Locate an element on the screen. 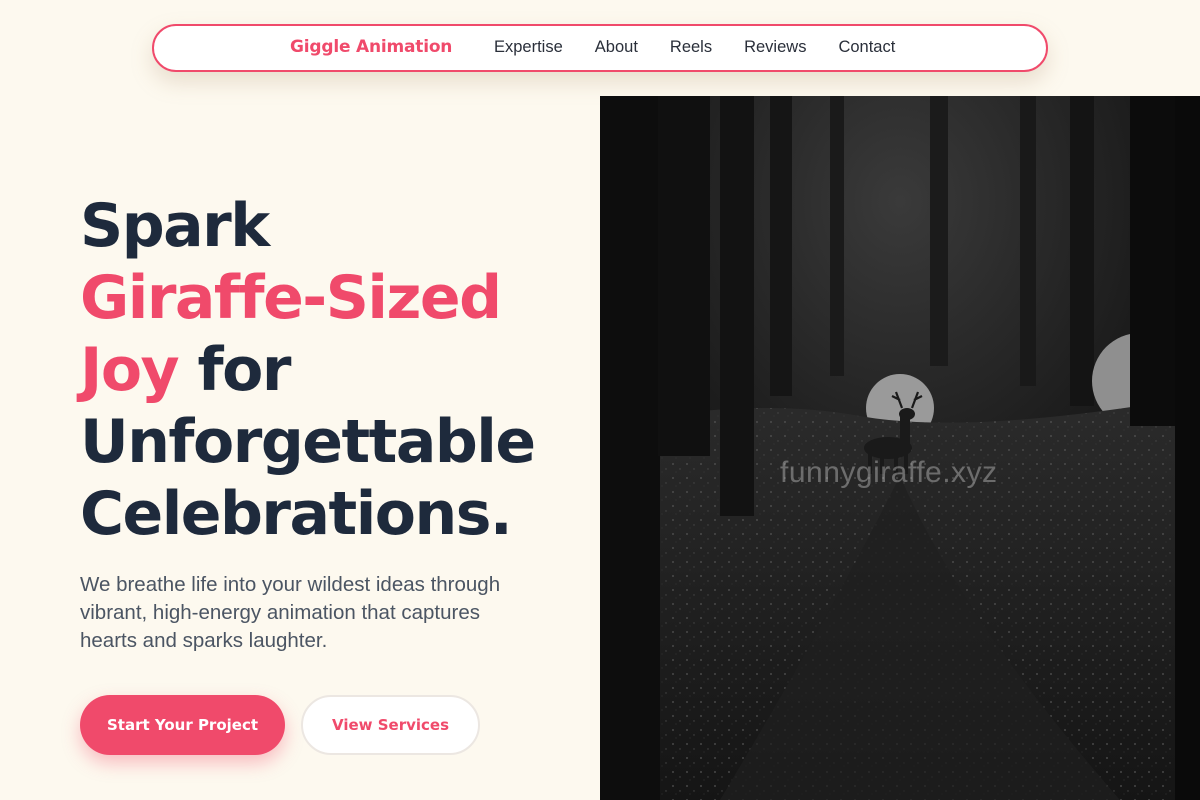 Image resolution: width=1200 pixels, height=800 pixels. start-project-button: Start Your Project is located at coordinates (182, 725).